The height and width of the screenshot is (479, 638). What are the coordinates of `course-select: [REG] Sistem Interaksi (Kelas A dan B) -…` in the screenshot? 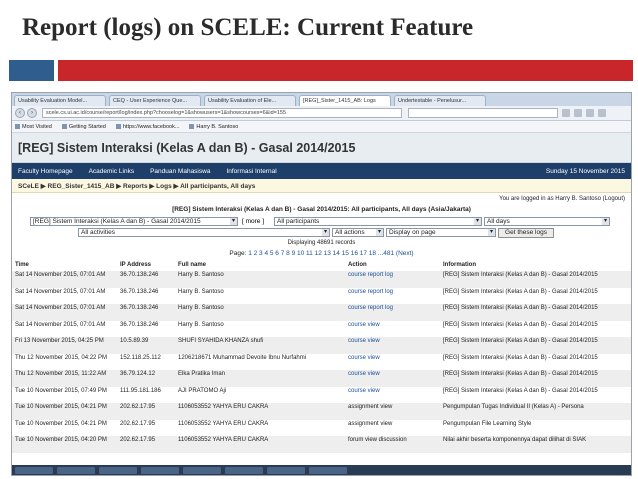 It's located at (134, 221).